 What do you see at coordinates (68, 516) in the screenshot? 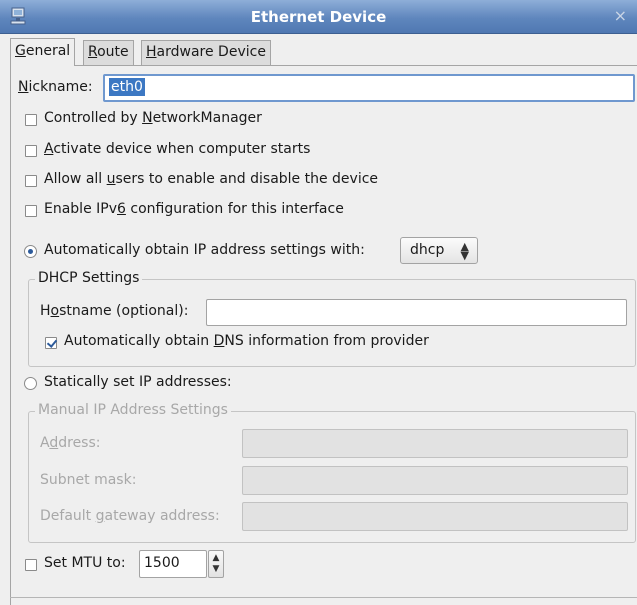
I see `label-part: Default` at bounding box center [68, 516].